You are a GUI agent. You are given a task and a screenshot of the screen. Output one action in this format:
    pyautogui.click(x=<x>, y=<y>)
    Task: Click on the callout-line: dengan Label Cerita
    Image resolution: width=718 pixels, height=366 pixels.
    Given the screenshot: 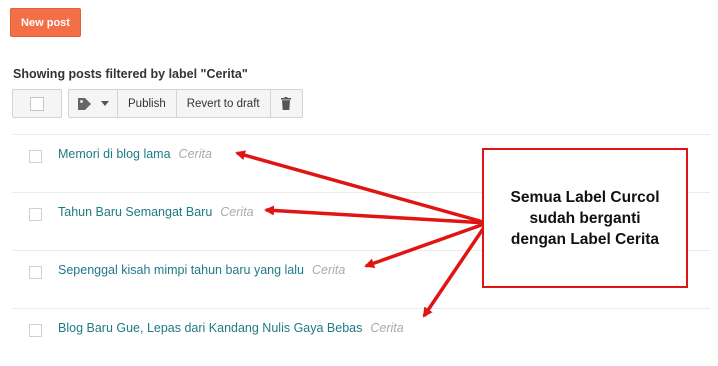 What is the action you would take?
    pyautogui.click(x=585, y=239)
    